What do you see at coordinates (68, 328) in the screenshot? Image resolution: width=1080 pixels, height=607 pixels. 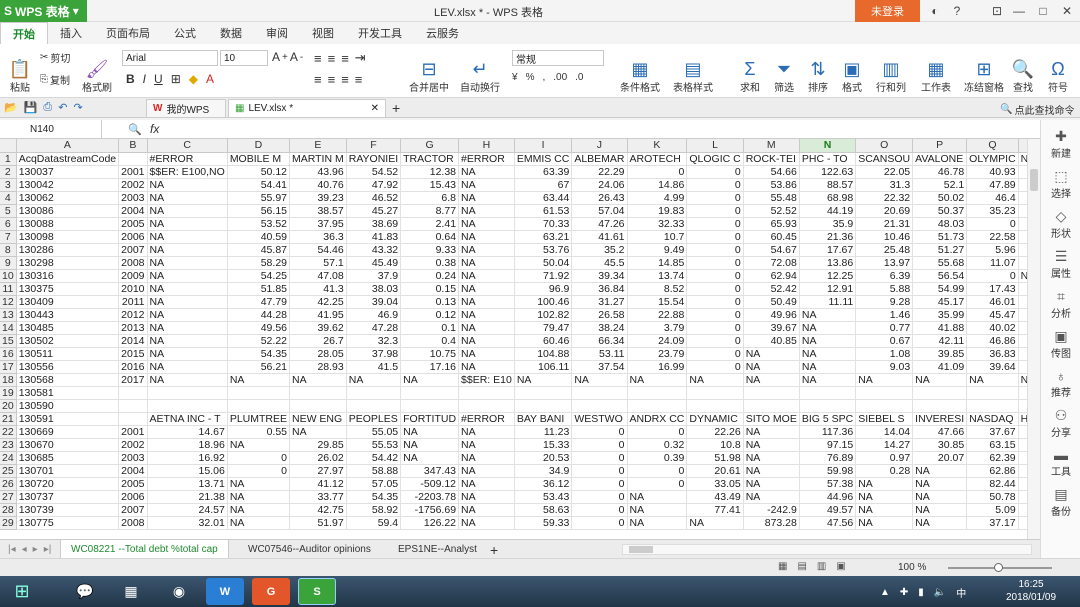 I see `cell: 130485` at bounding box center [68, 328].